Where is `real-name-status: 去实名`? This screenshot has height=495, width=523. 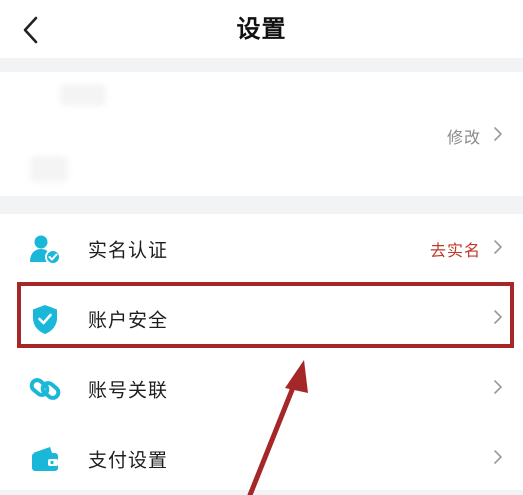
real-name-status: 去实名 is located at coordinates (455, 250).